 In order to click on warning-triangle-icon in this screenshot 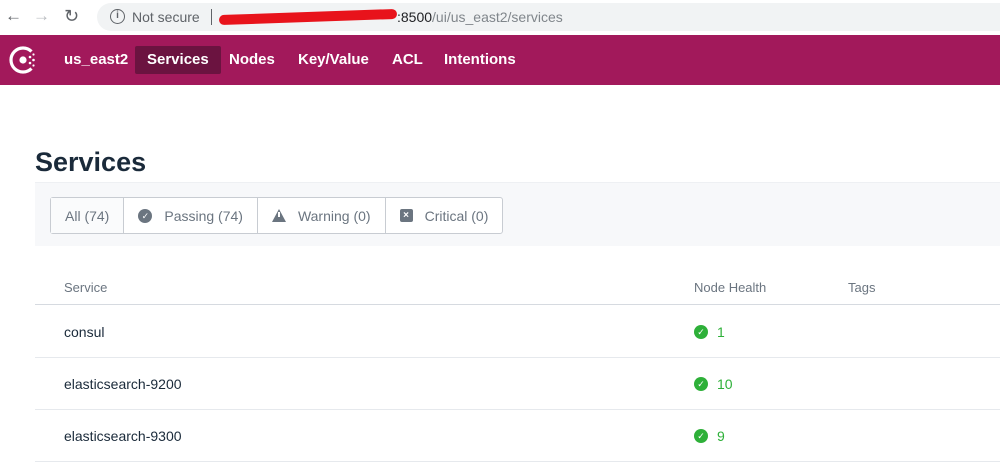, I will do `click(278, 215)`.